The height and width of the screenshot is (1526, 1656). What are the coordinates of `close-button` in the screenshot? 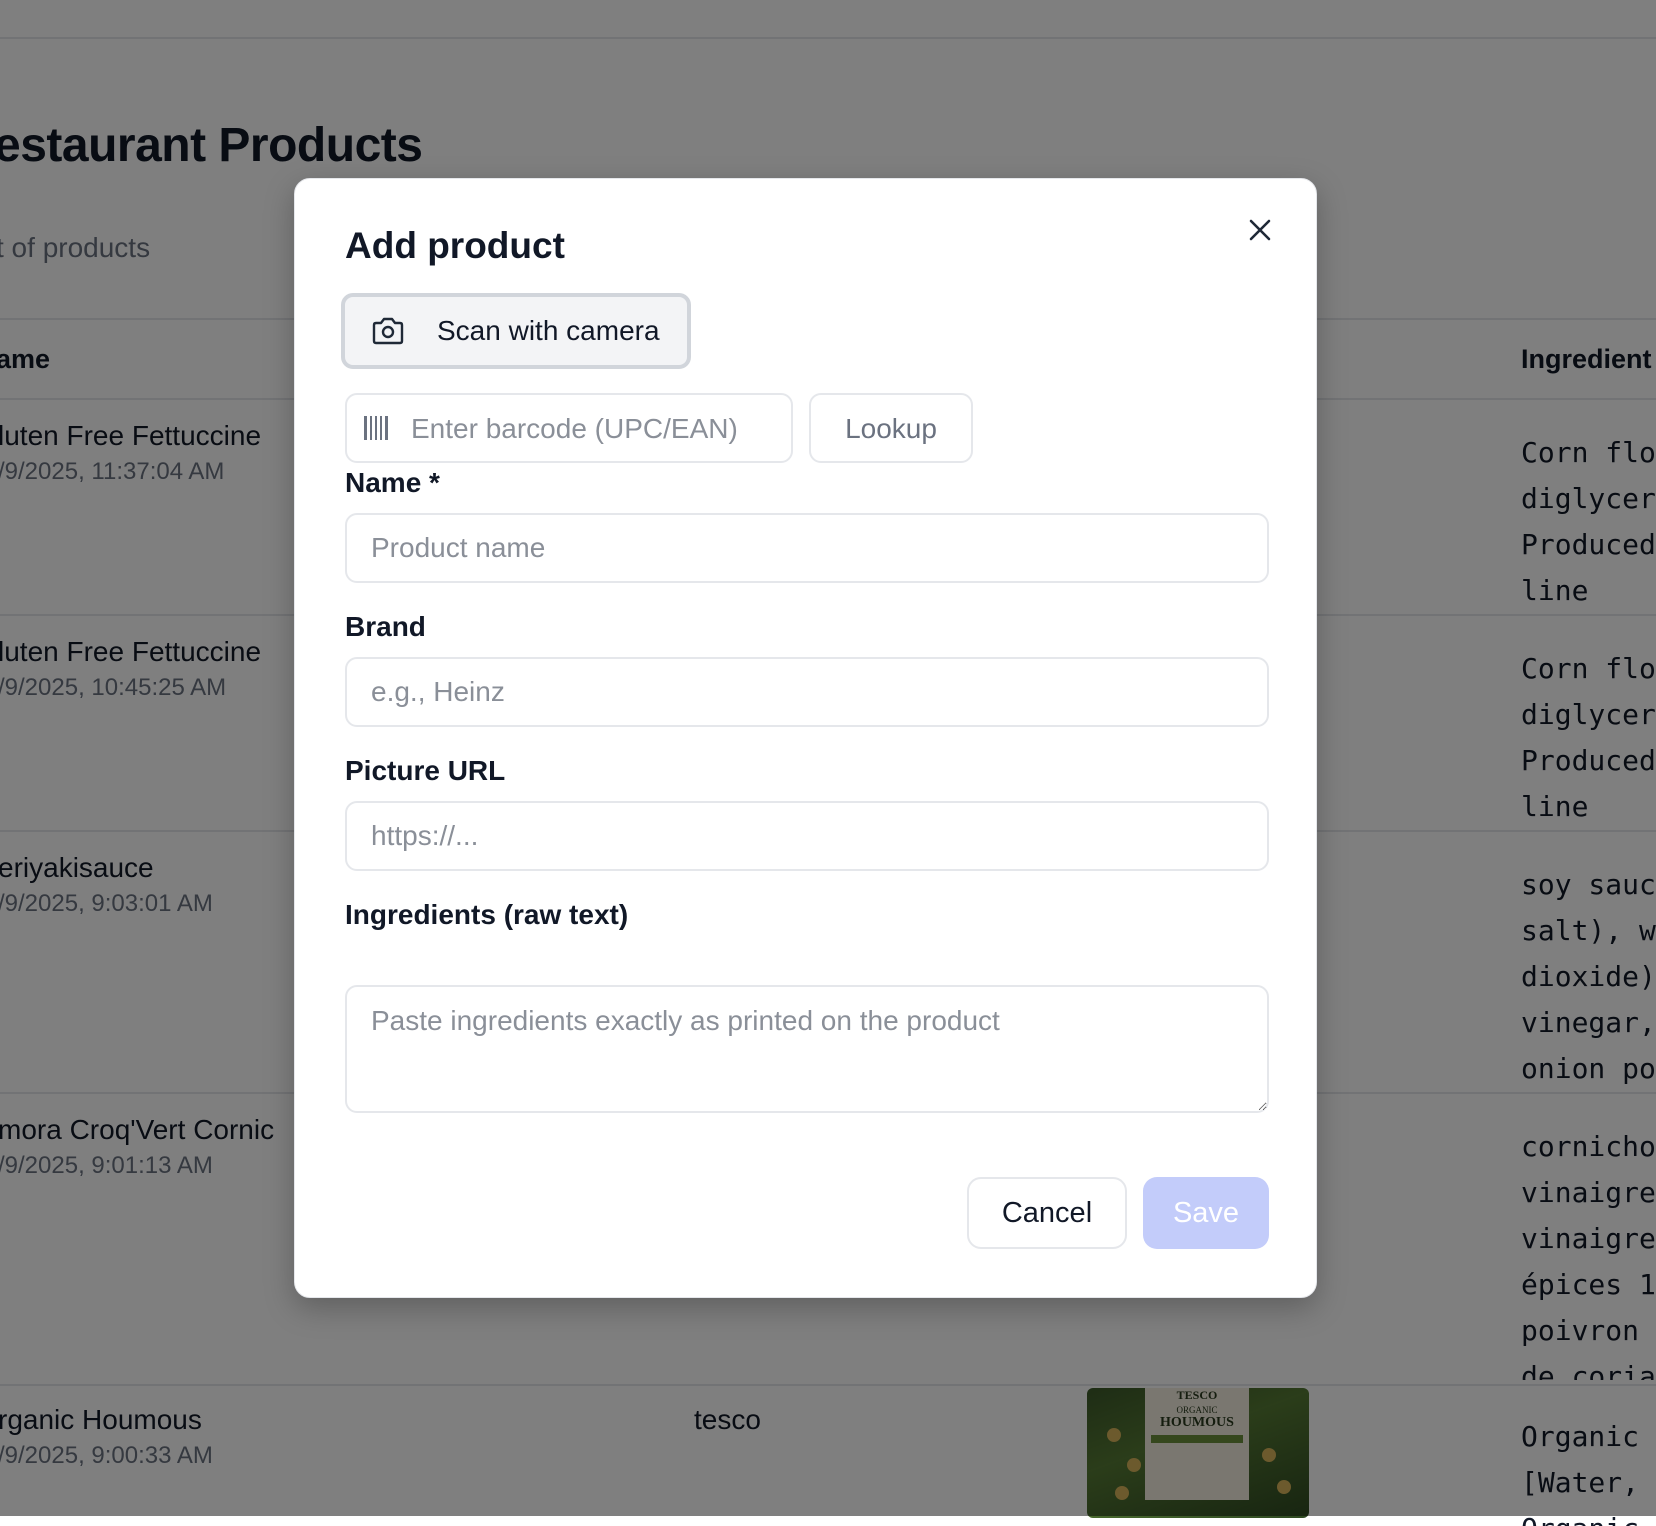 It's located at (1260, 230).